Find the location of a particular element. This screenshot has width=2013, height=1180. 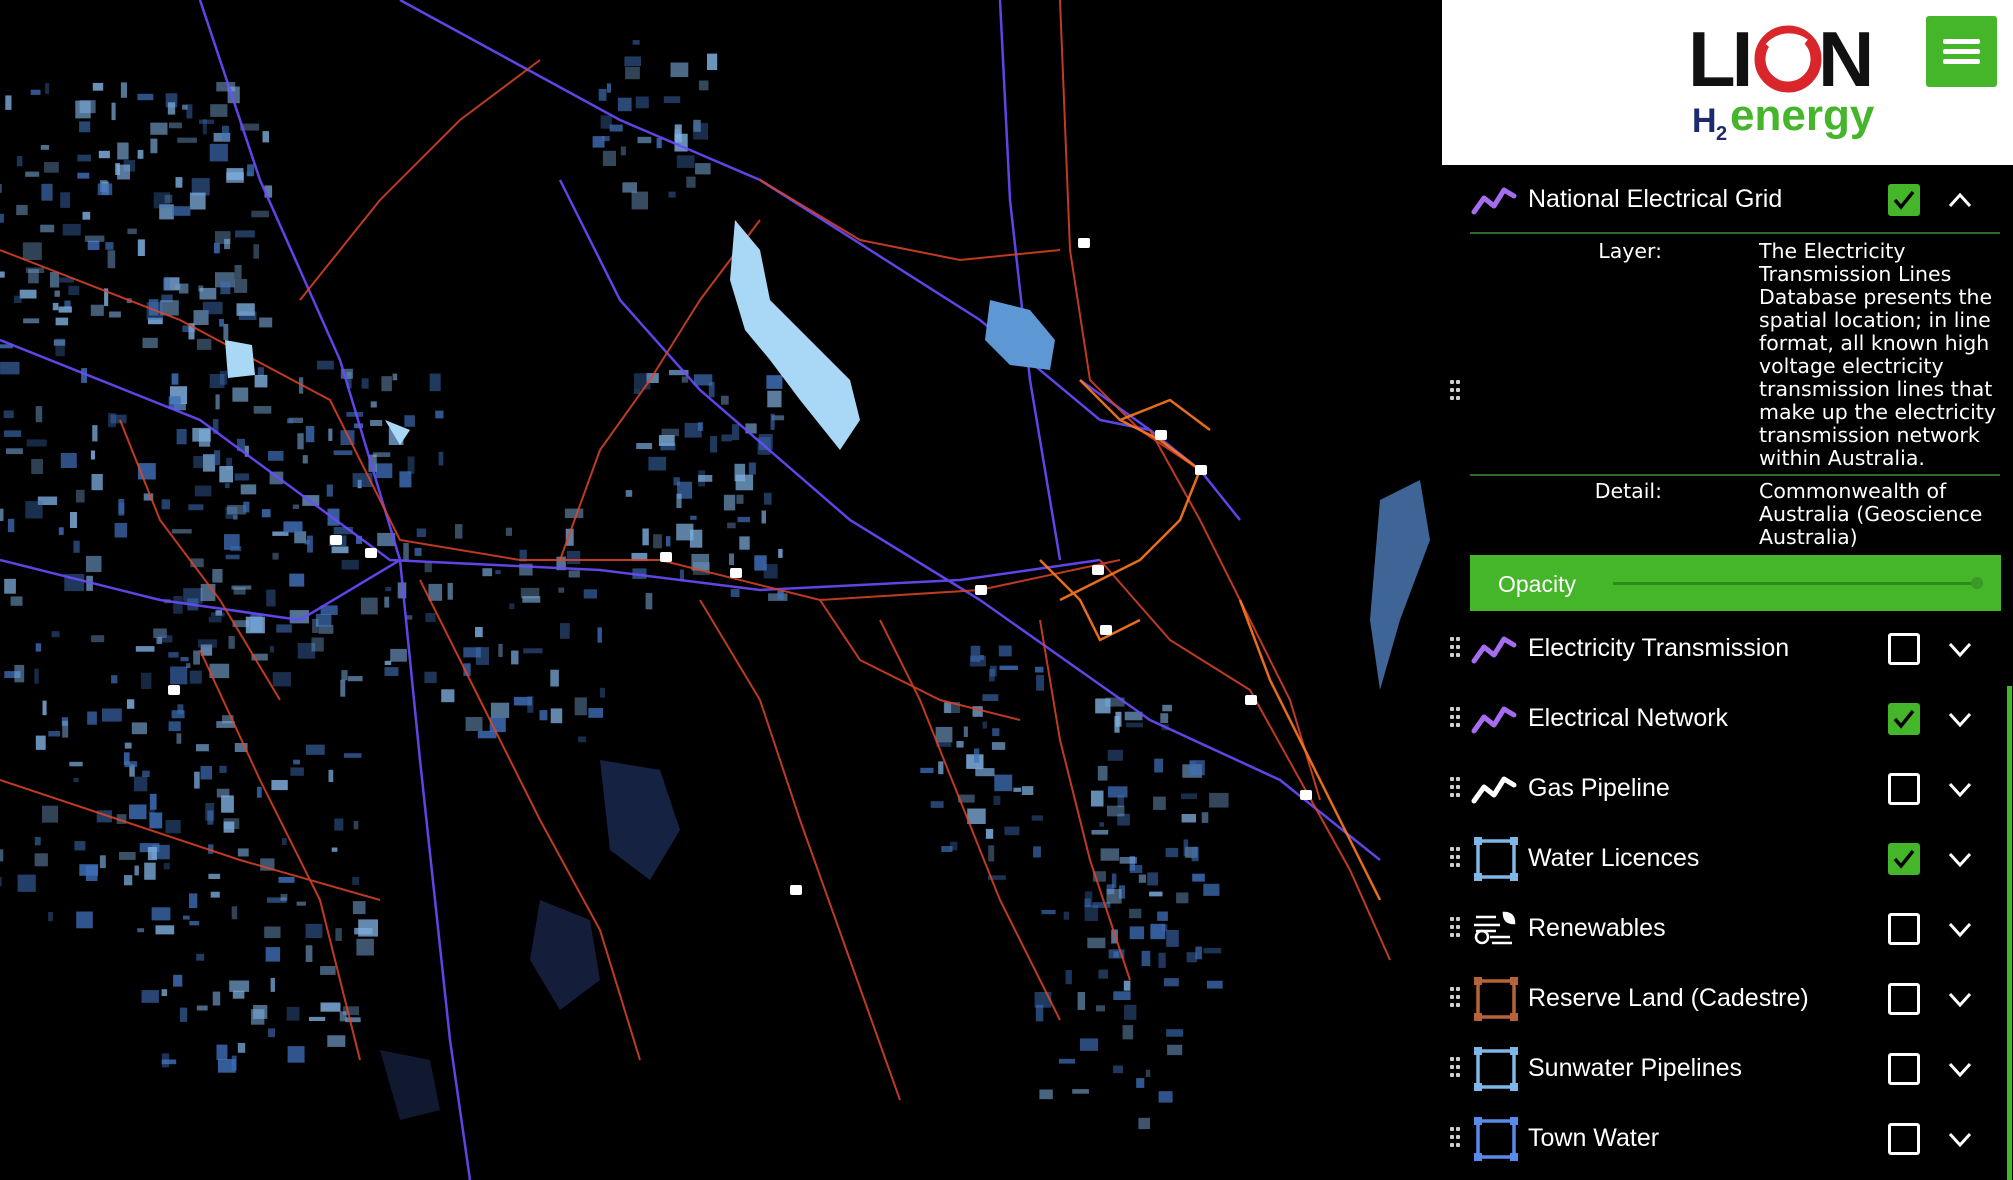

description-line: The Electricity is located at coordinates (1832, 251).